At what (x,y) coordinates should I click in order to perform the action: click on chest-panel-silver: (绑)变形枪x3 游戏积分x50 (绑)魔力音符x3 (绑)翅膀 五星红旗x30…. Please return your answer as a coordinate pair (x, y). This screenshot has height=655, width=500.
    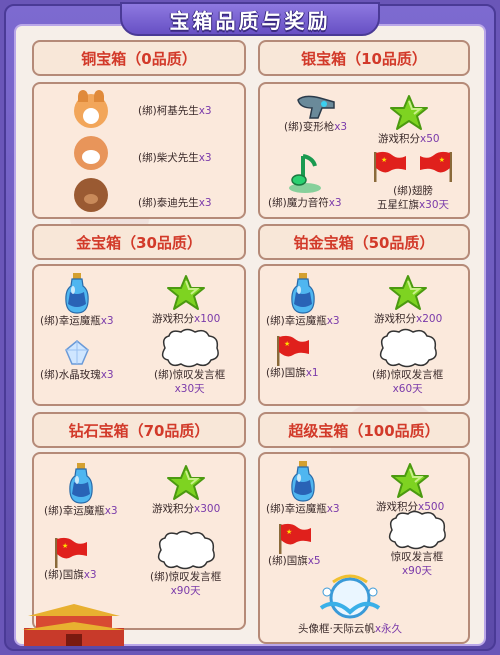
    Looking at the image, I should click on (364, 150).